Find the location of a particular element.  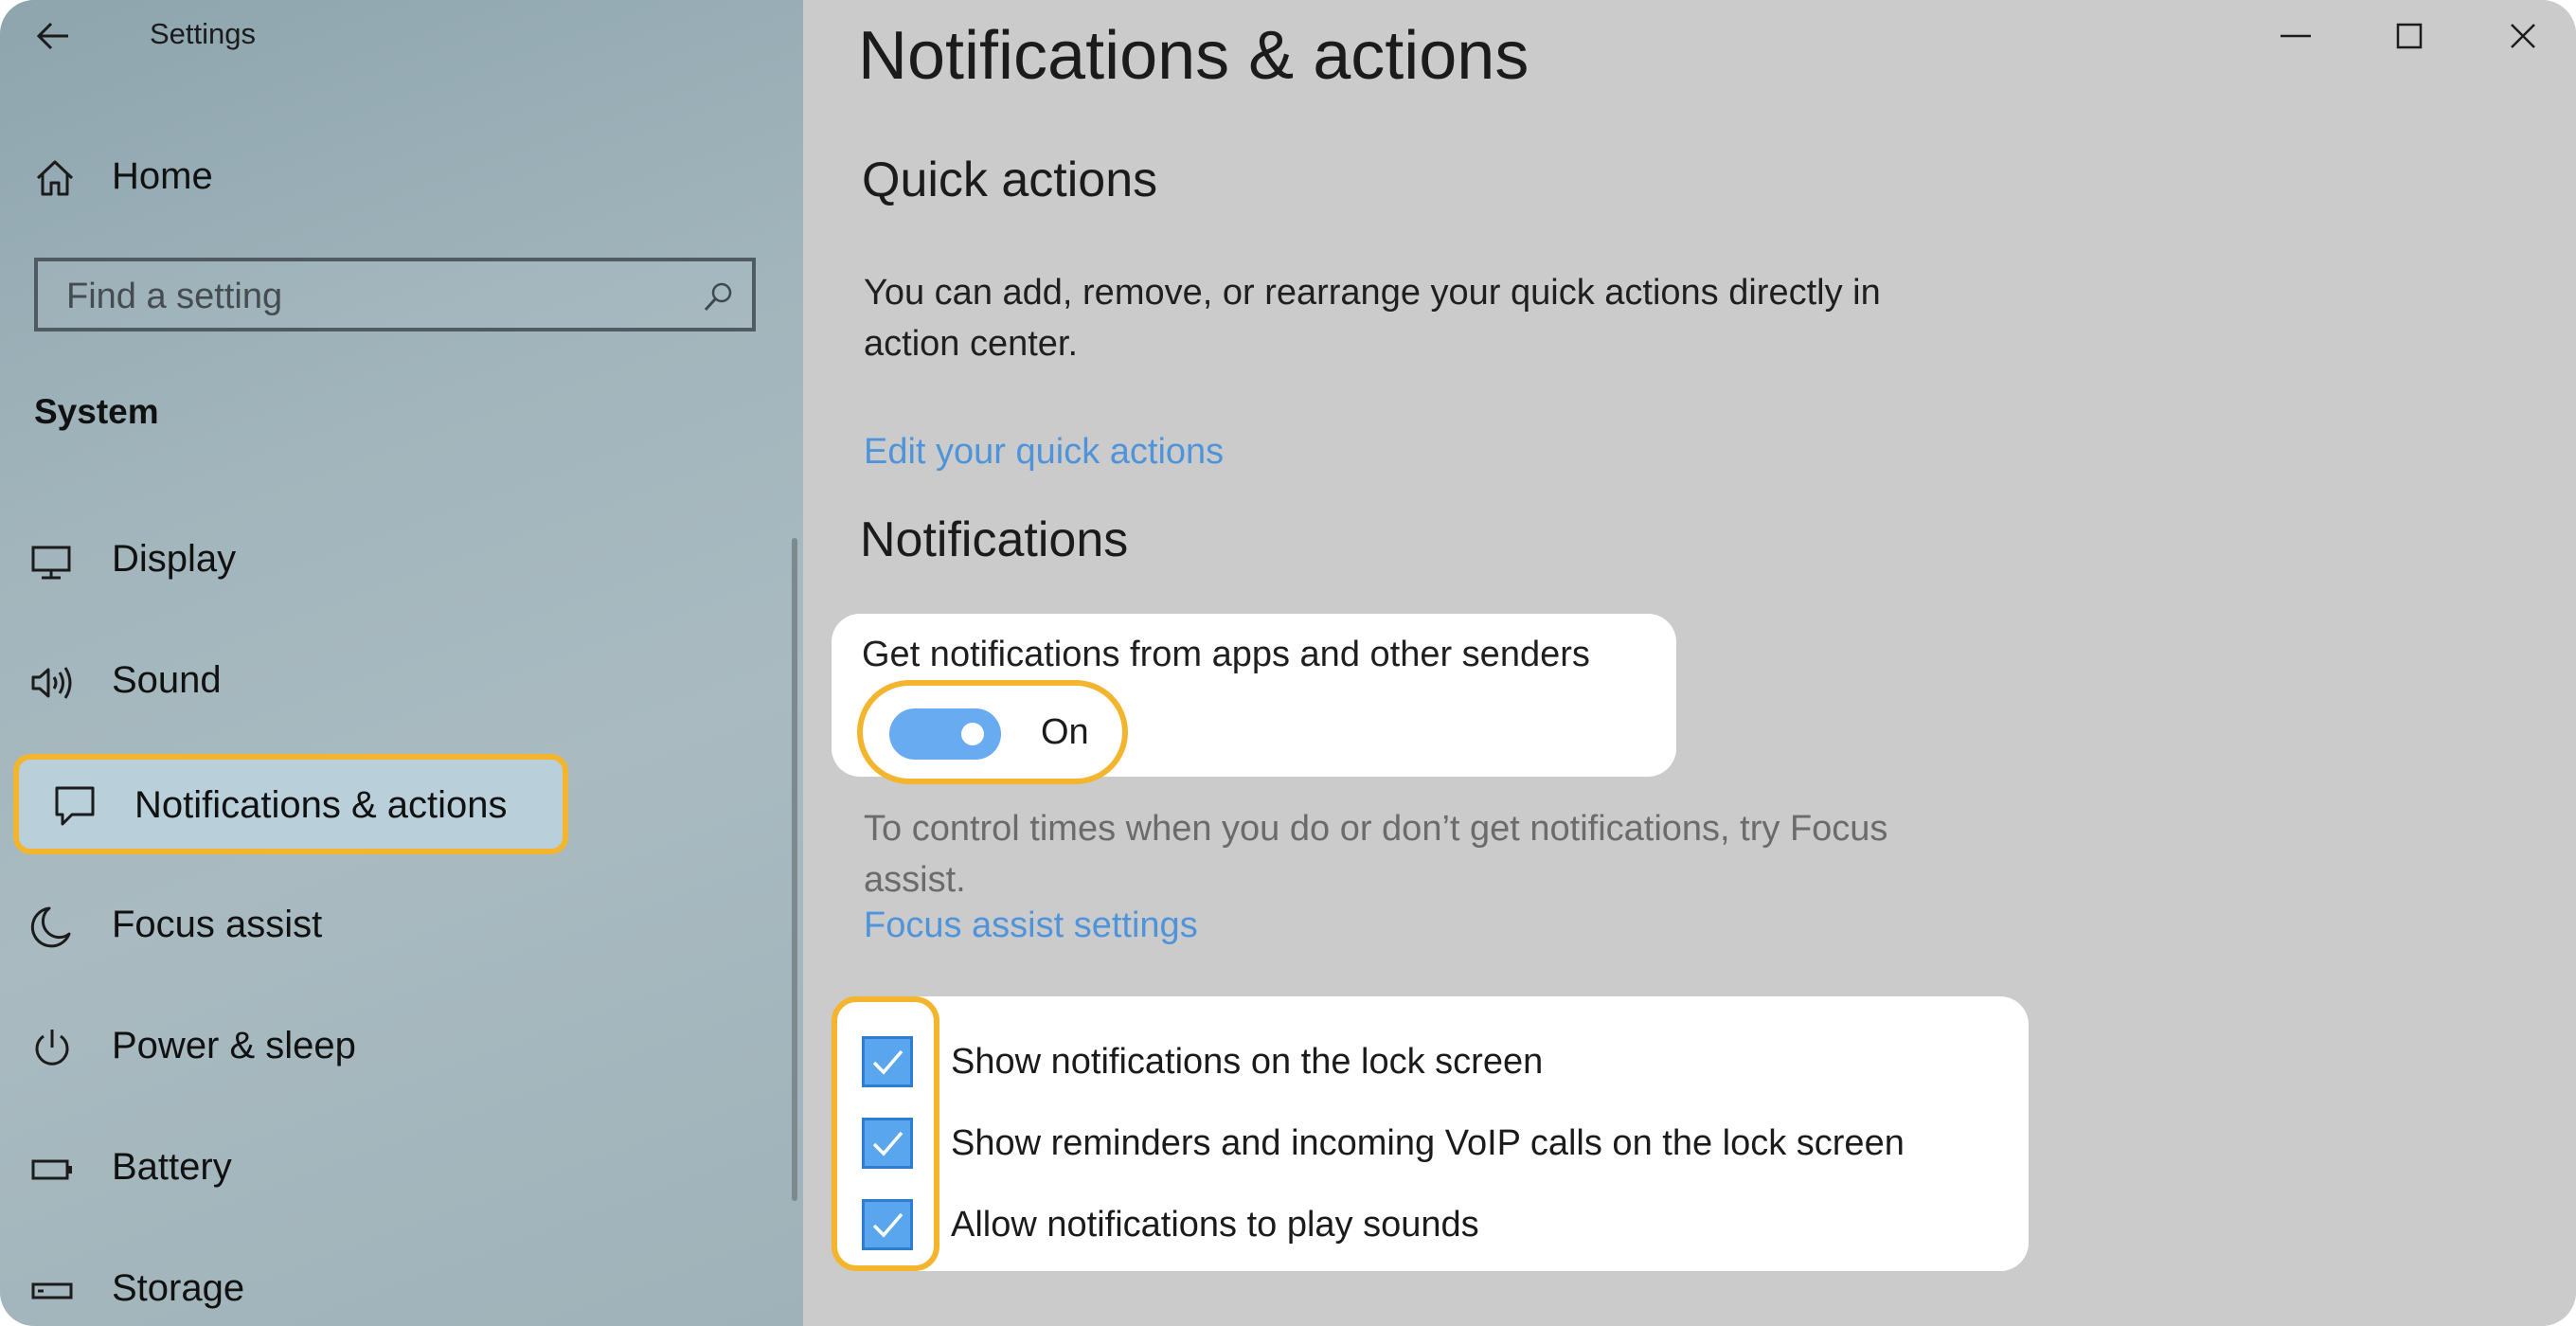

quick-actions-heading: Quick actions is located at coordinates (1010, 179).